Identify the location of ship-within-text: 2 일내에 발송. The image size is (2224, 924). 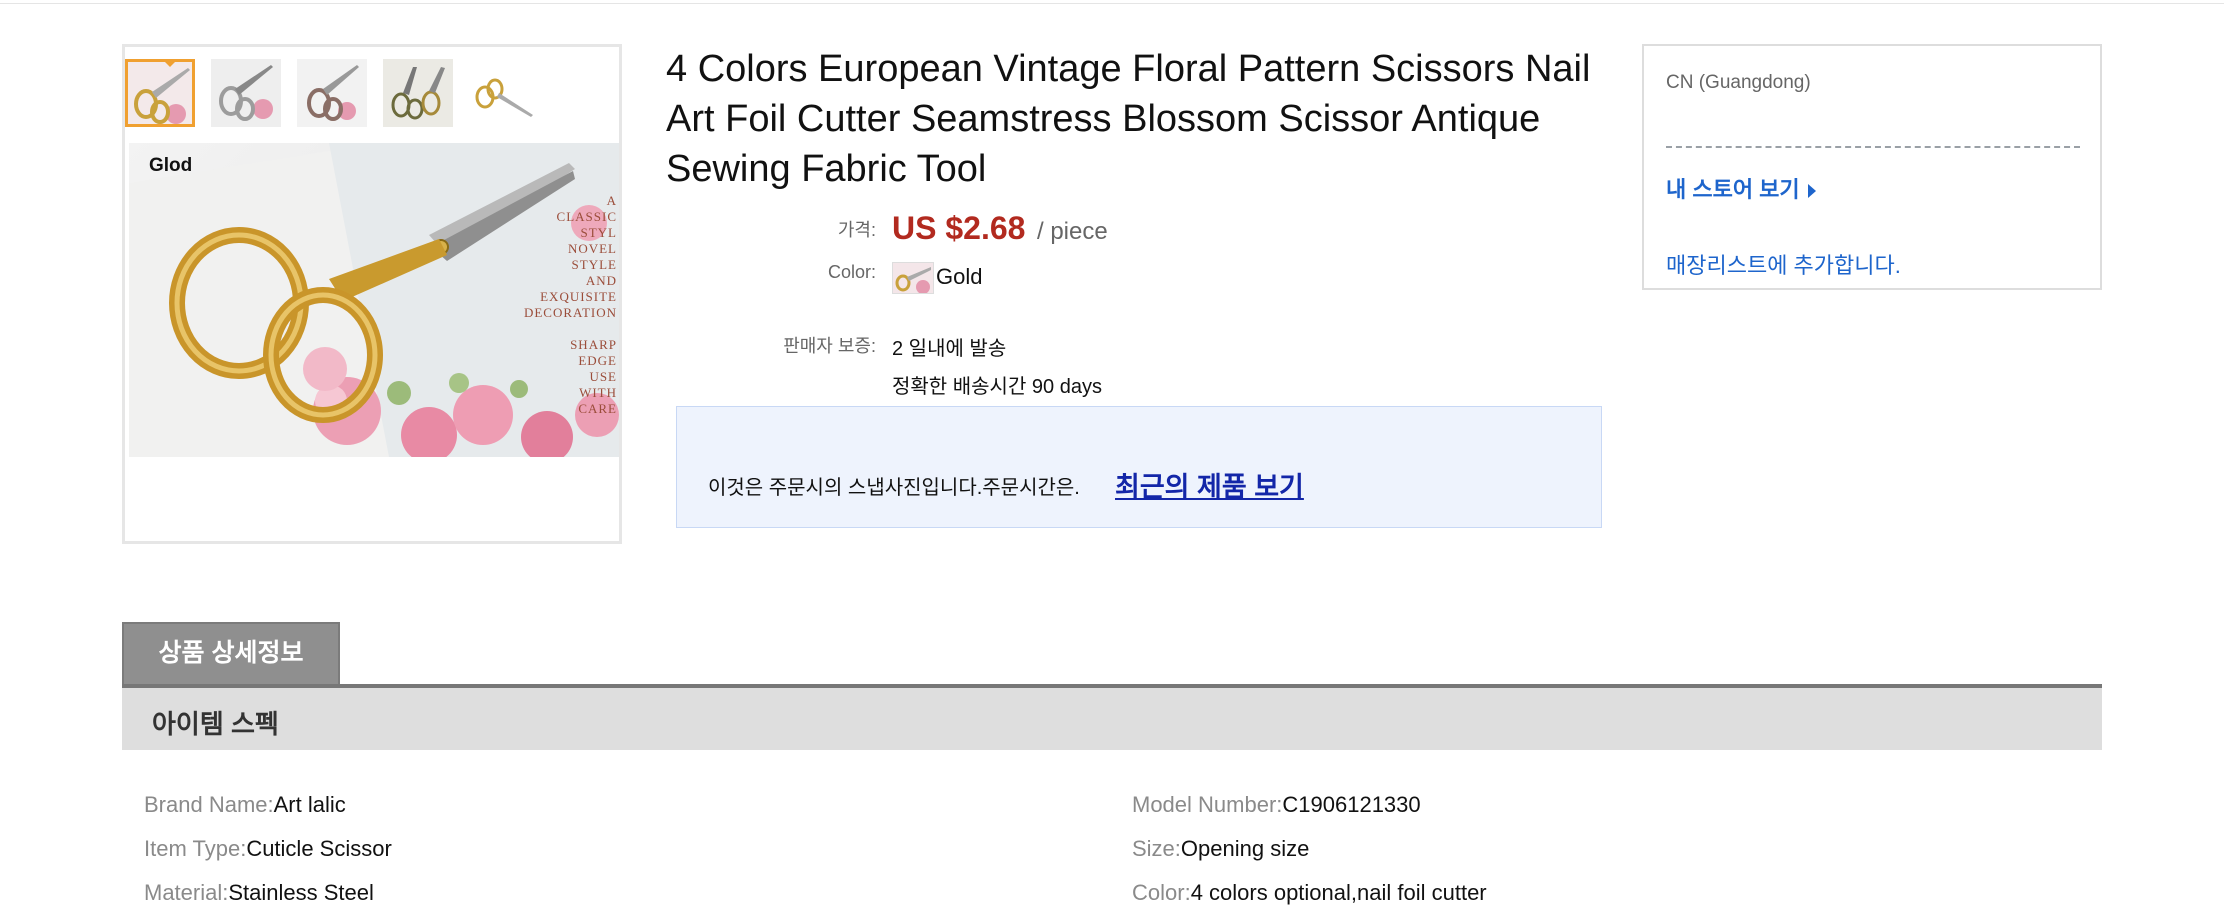
(949, 349).